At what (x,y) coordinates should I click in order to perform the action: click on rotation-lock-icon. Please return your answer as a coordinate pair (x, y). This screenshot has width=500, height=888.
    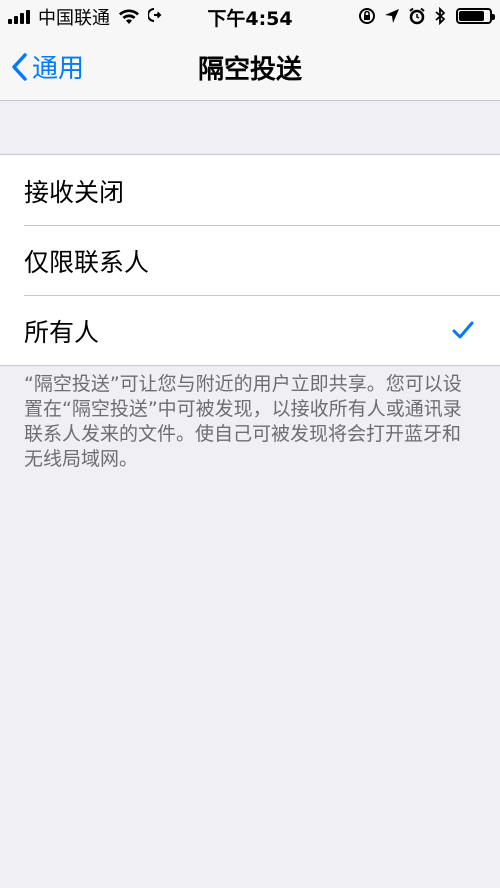
    Looking at the image, I should click on (367, 16).